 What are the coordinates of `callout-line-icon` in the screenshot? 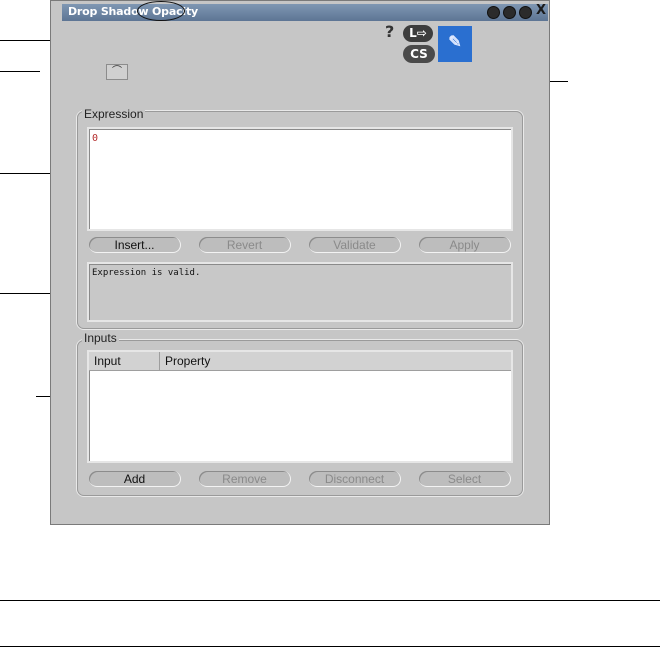 It's located at (20, 71).